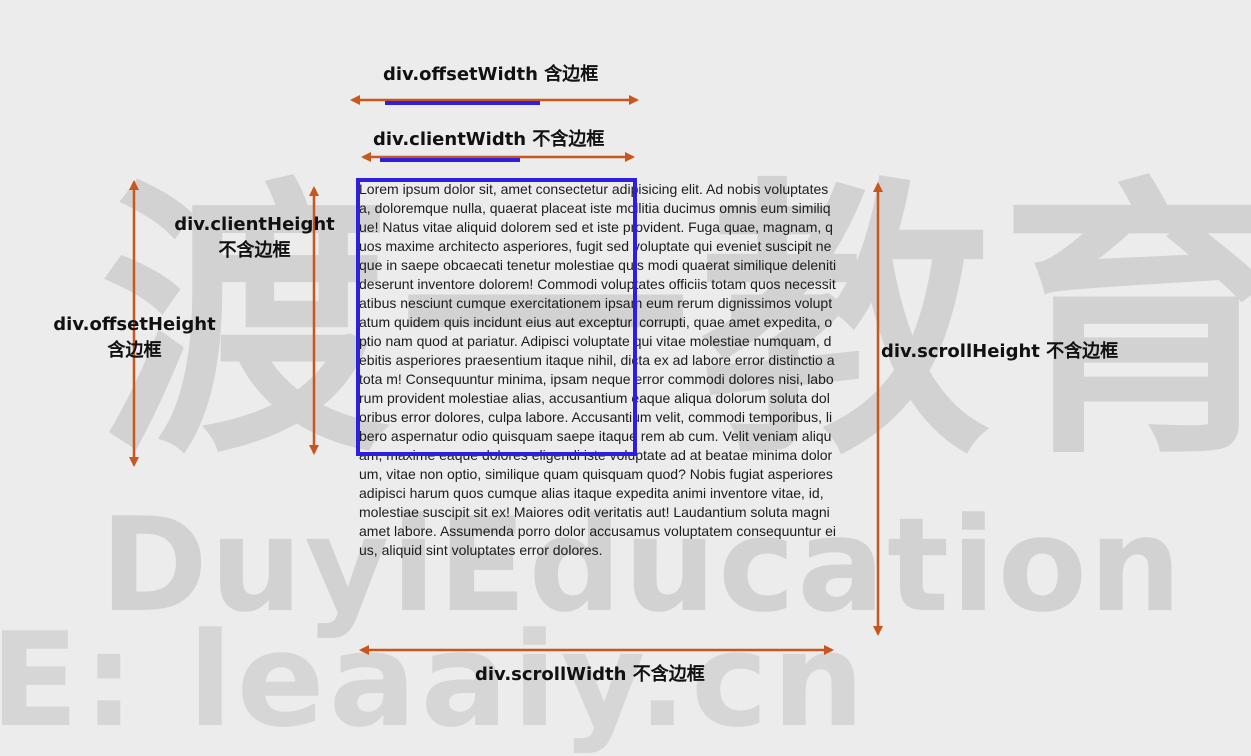 This screenshot has width=1251, height=756. What do you see at coordinates (1000, 351) in the screenshot?
I see `scroll-height-label: div.scrollHeight 不含边框` at bounding box center [1000, 351].